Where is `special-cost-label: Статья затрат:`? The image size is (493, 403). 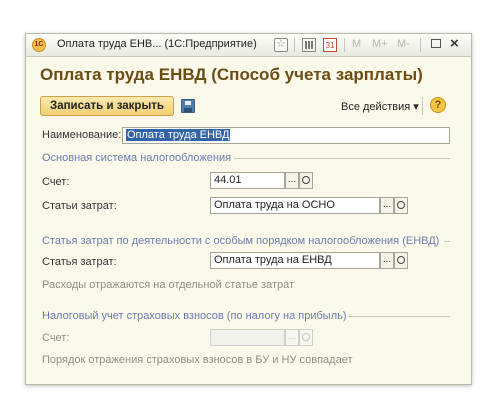
special-cost-label: Статья затрат: is located at coordinates (79, 262).